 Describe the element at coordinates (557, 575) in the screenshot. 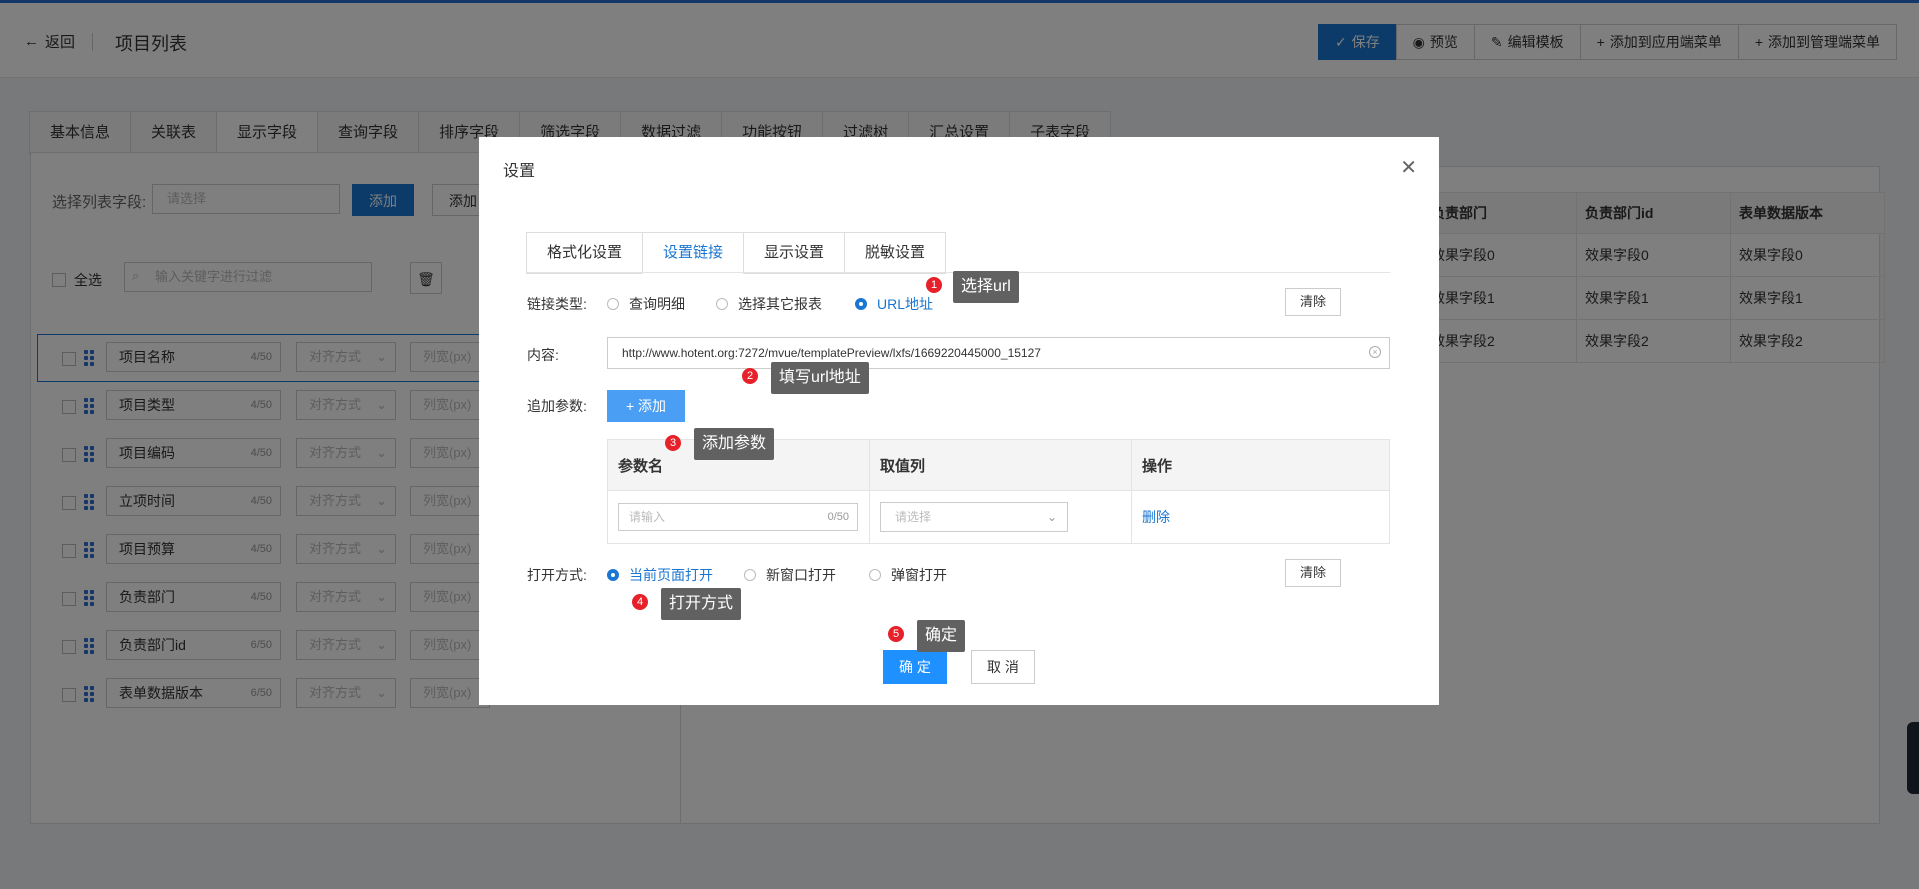

I see `open-mode-label: 打开方式:` at that location.